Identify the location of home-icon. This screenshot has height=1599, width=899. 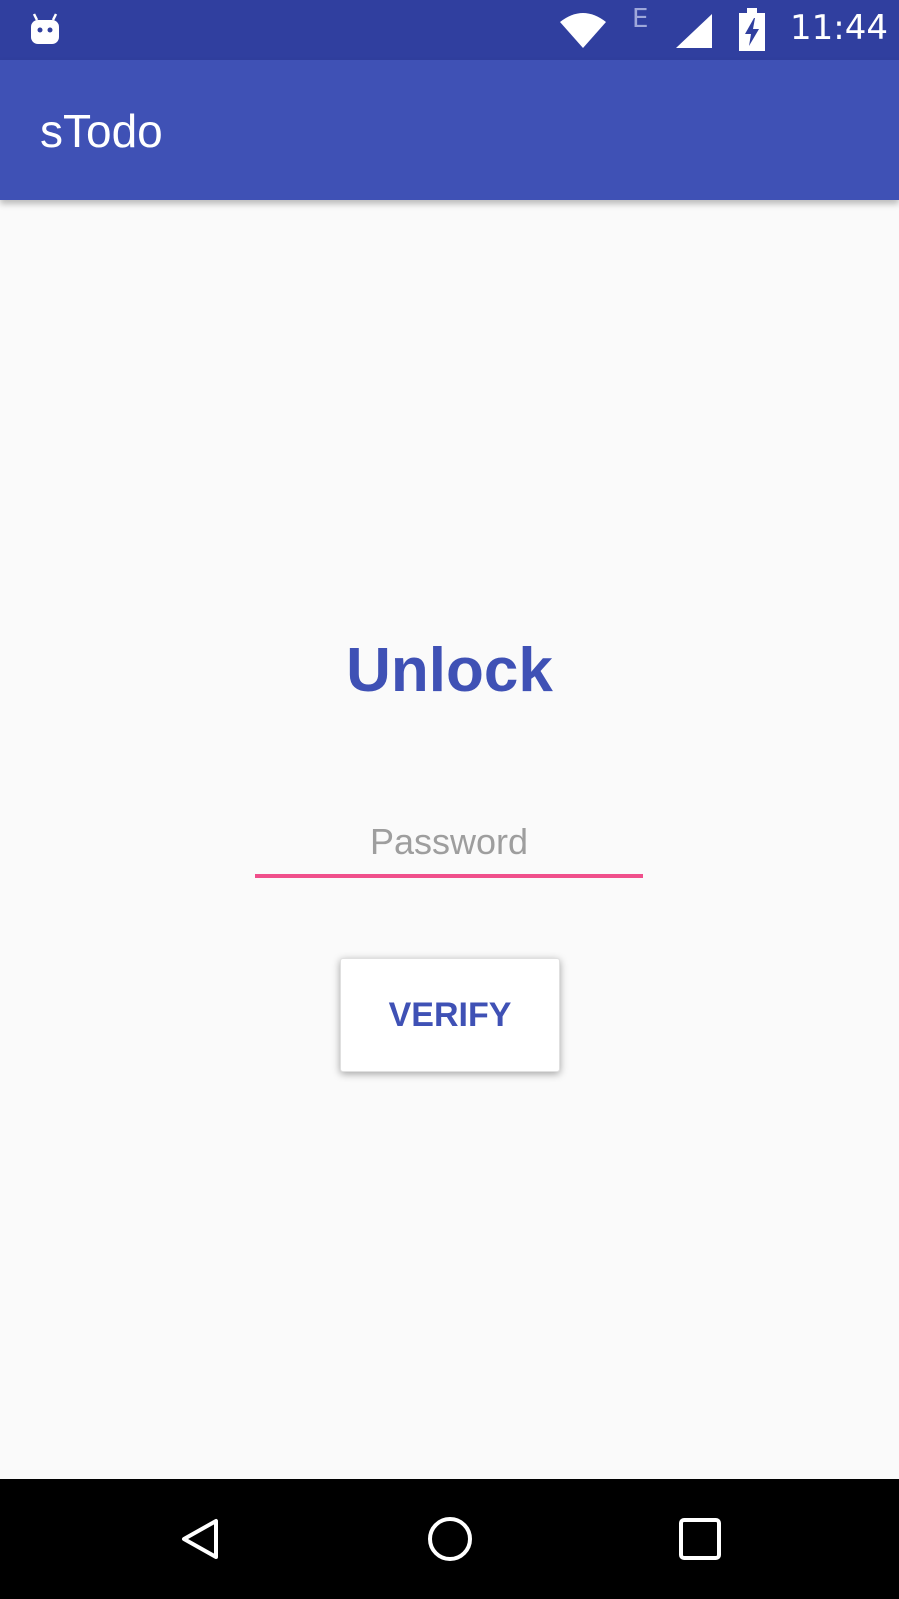
(450, 1539).